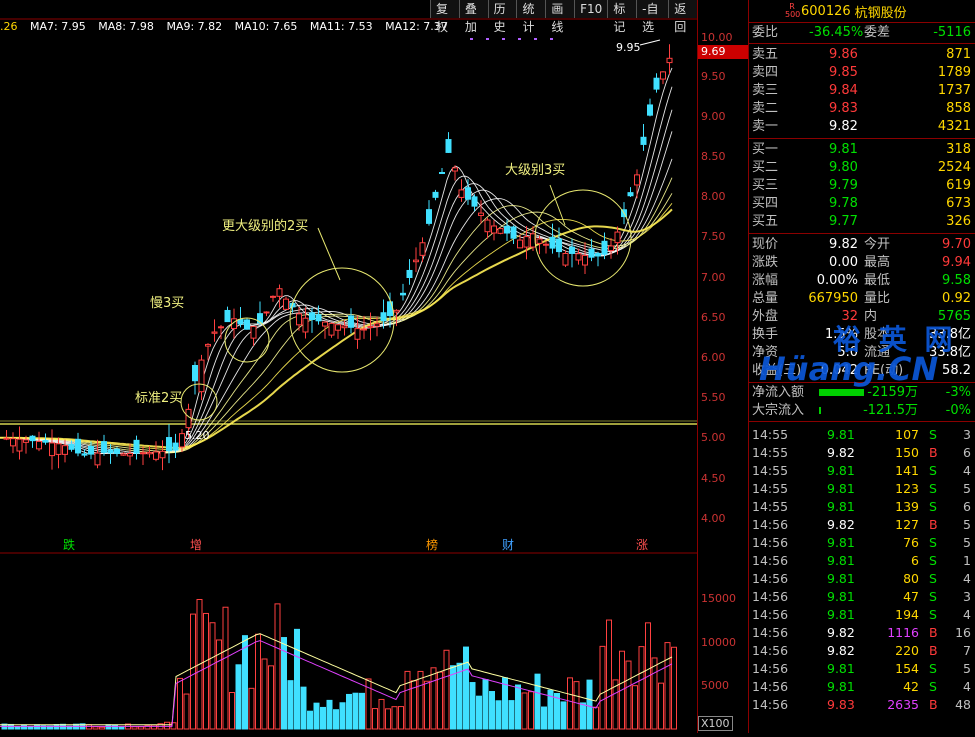 The image size is (975, 737). I want to click on level-label: 卖三, so click(765, 90).